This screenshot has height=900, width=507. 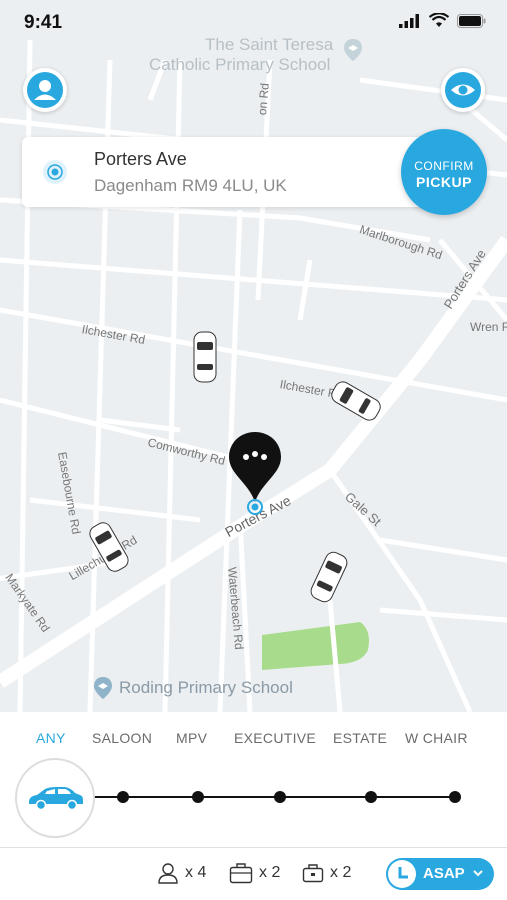 I want to click on slider-stop-mpv, so click(x=198, y=797).